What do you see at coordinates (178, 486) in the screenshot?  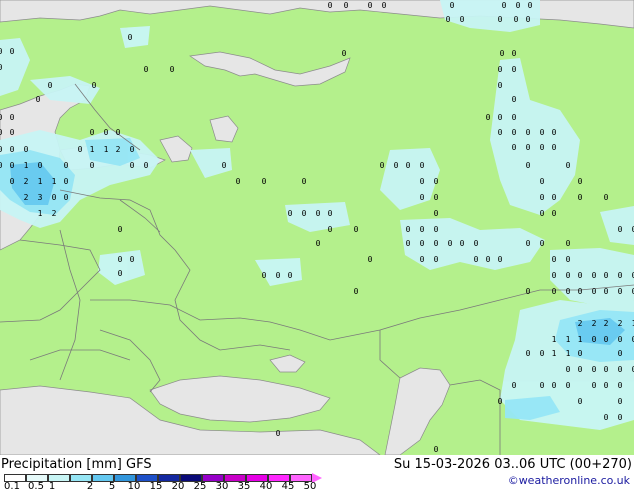 I see `legend-label: 20` at bounding box center [178, 486].